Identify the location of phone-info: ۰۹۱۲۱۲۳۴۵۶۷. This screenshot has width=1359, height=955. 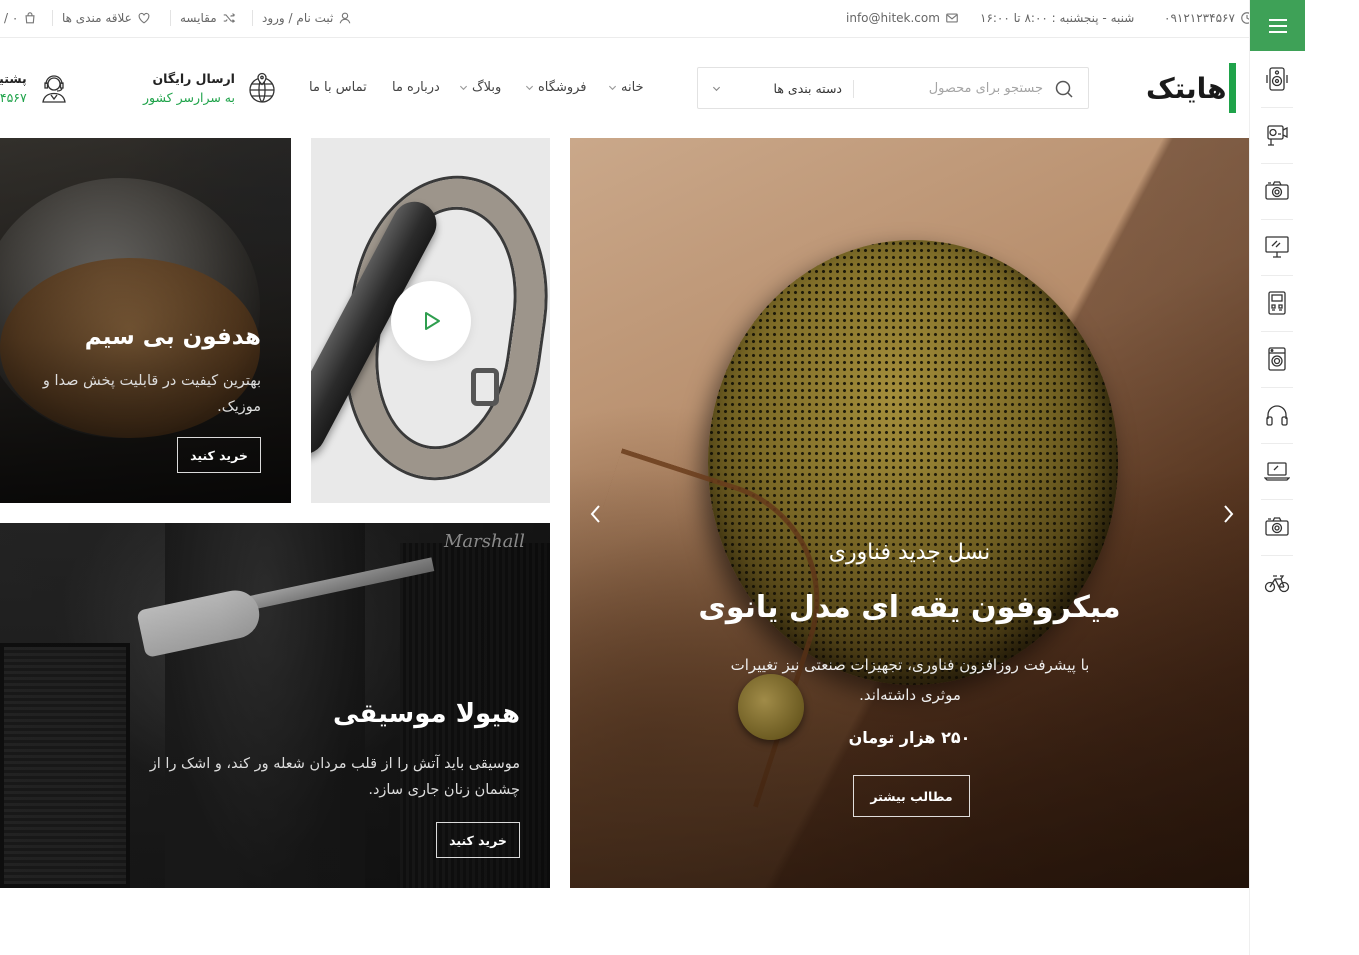
(1207, 17).